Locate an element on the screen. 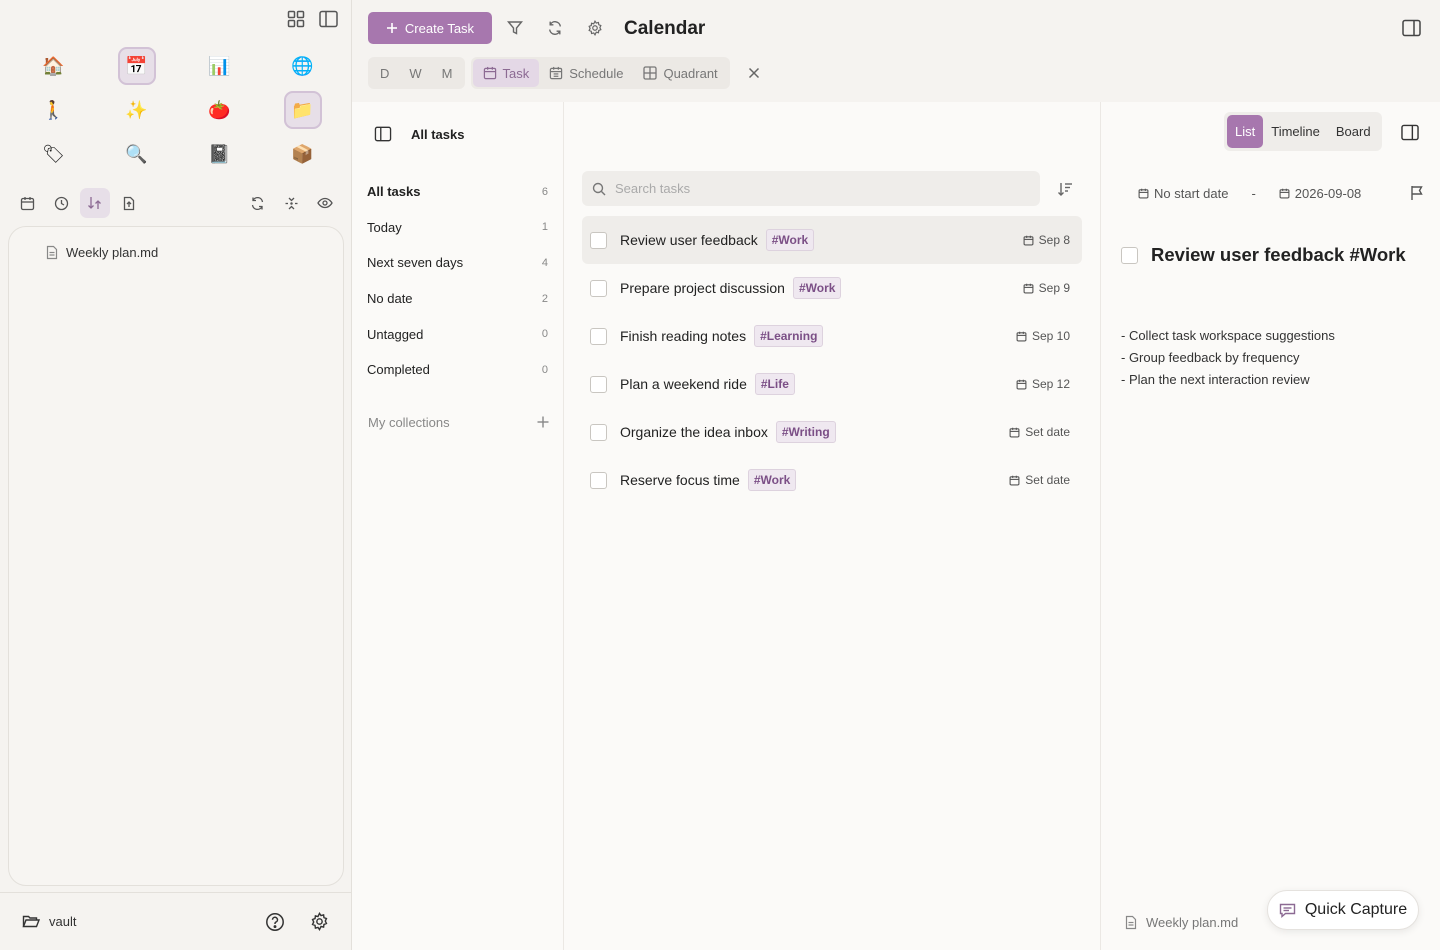  eye-icon is located at coordinates (325, 203).